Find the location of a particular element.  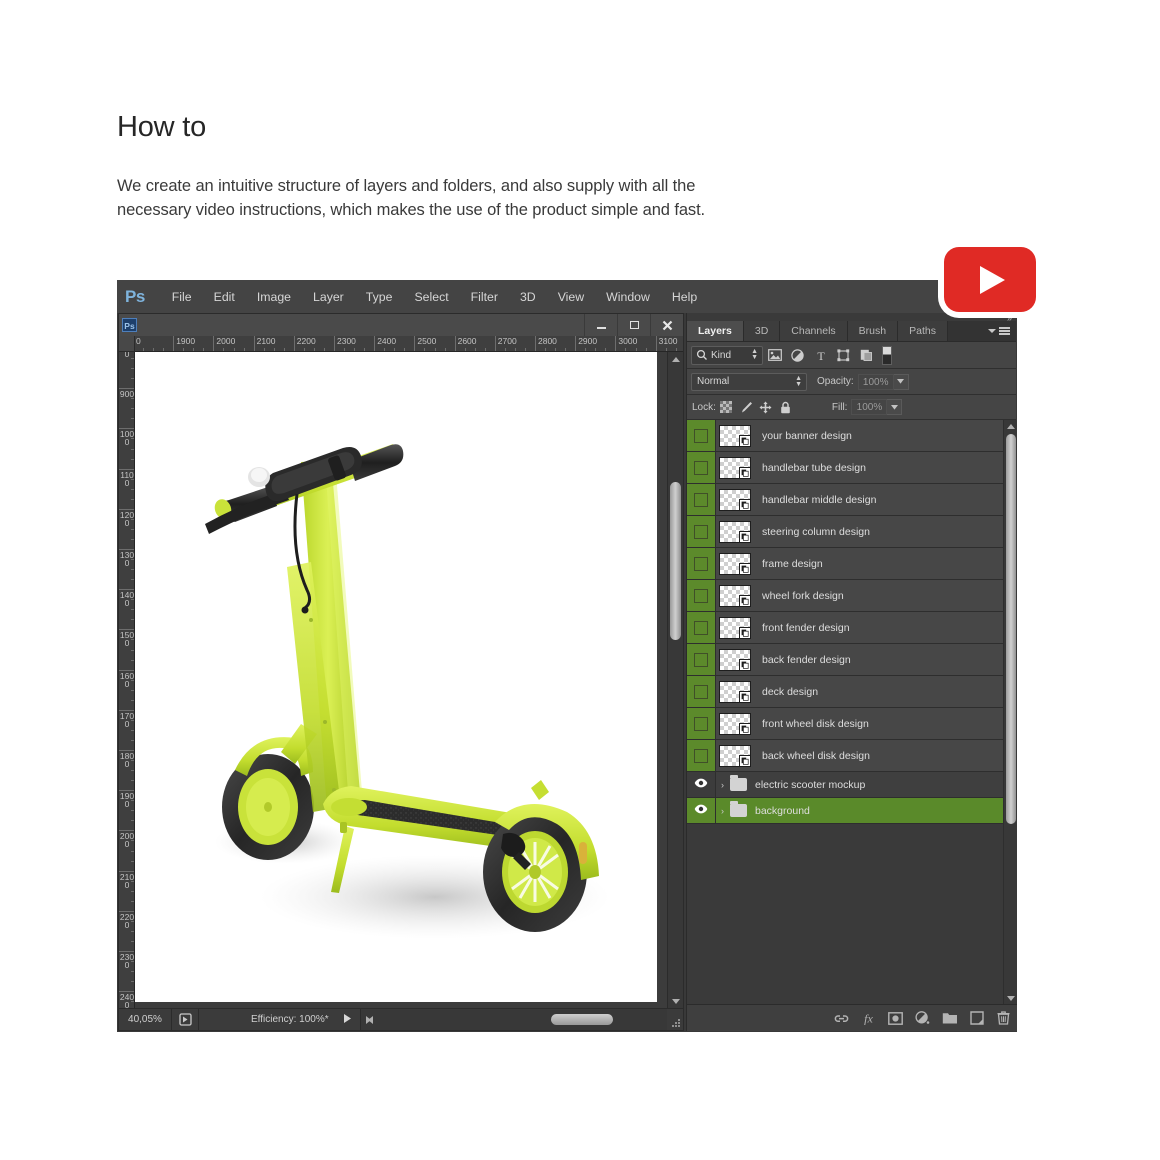

layer-row: back fender design is located at coordinates (852, 660).